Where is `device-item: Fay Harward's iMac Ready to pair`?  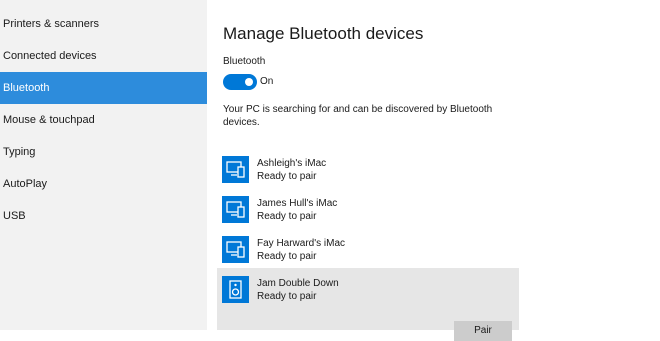 device-item: Fay Harward's iMac Ready to pair is located at coordinates (368, 250).